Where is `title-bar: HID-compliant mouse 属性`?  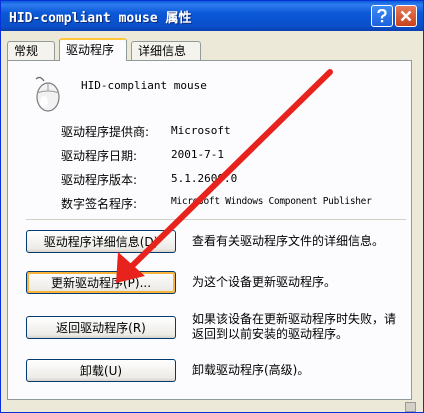 title-bar: HID-compliant mouse 属性 is located at coordinates (212, 16).